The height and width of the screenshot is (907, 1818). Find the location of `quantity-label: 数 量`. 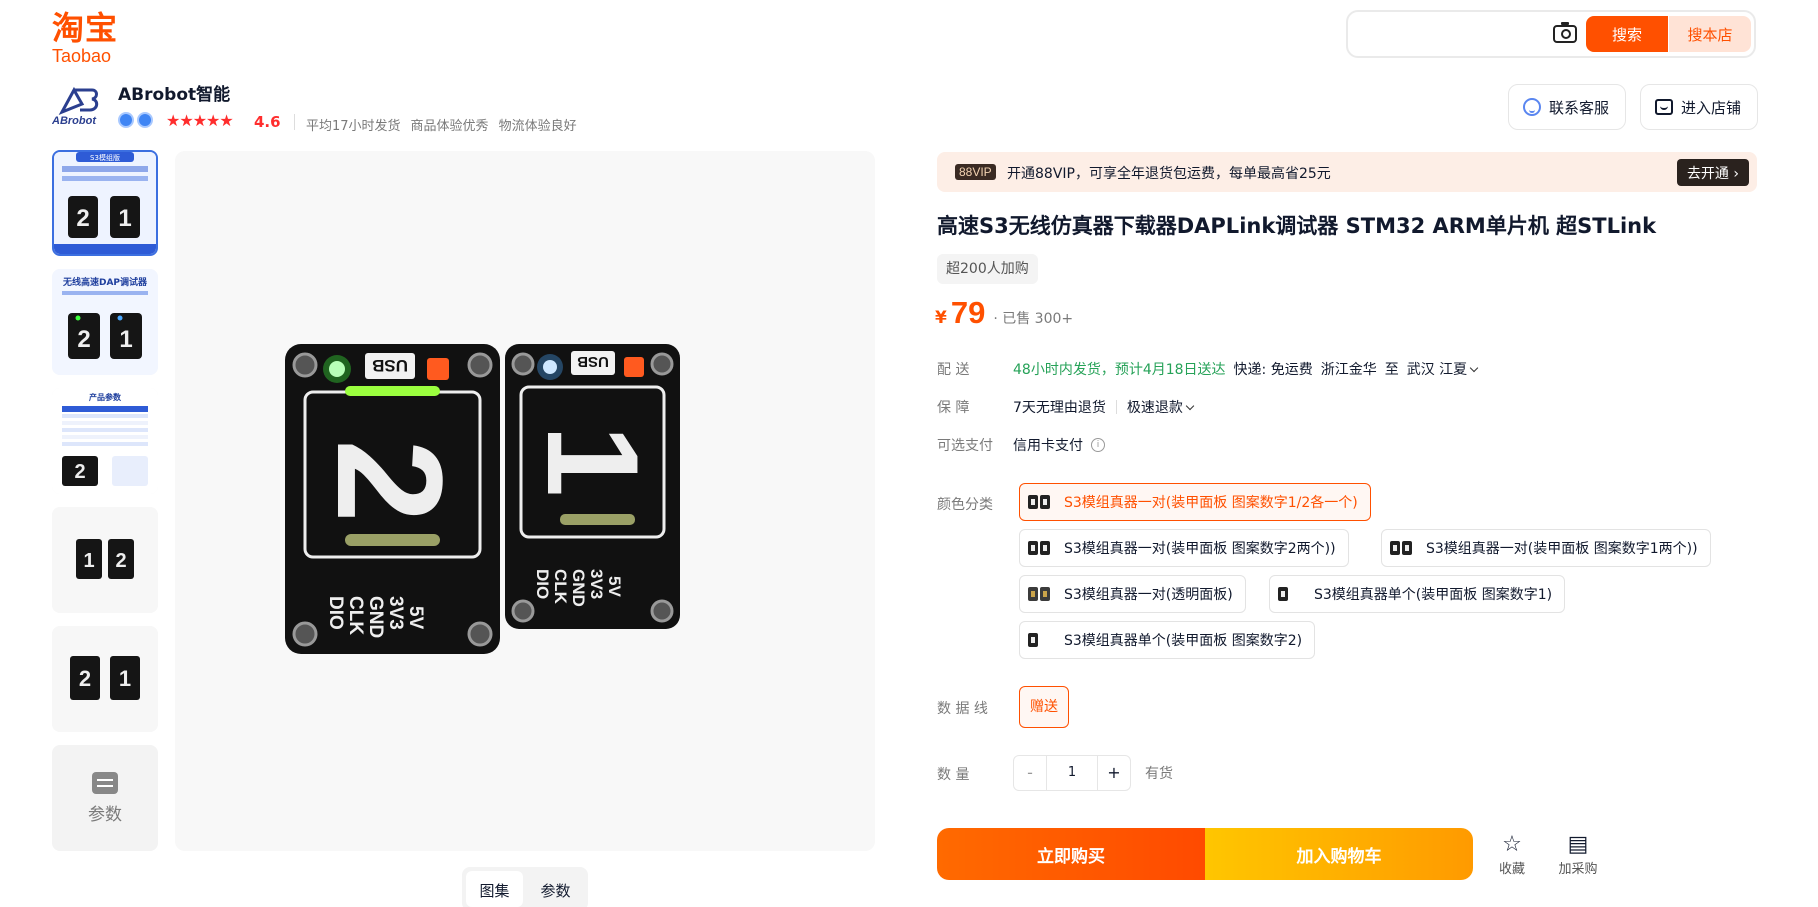

quantity-label: 数 量 is located at coordinates (953, 775).